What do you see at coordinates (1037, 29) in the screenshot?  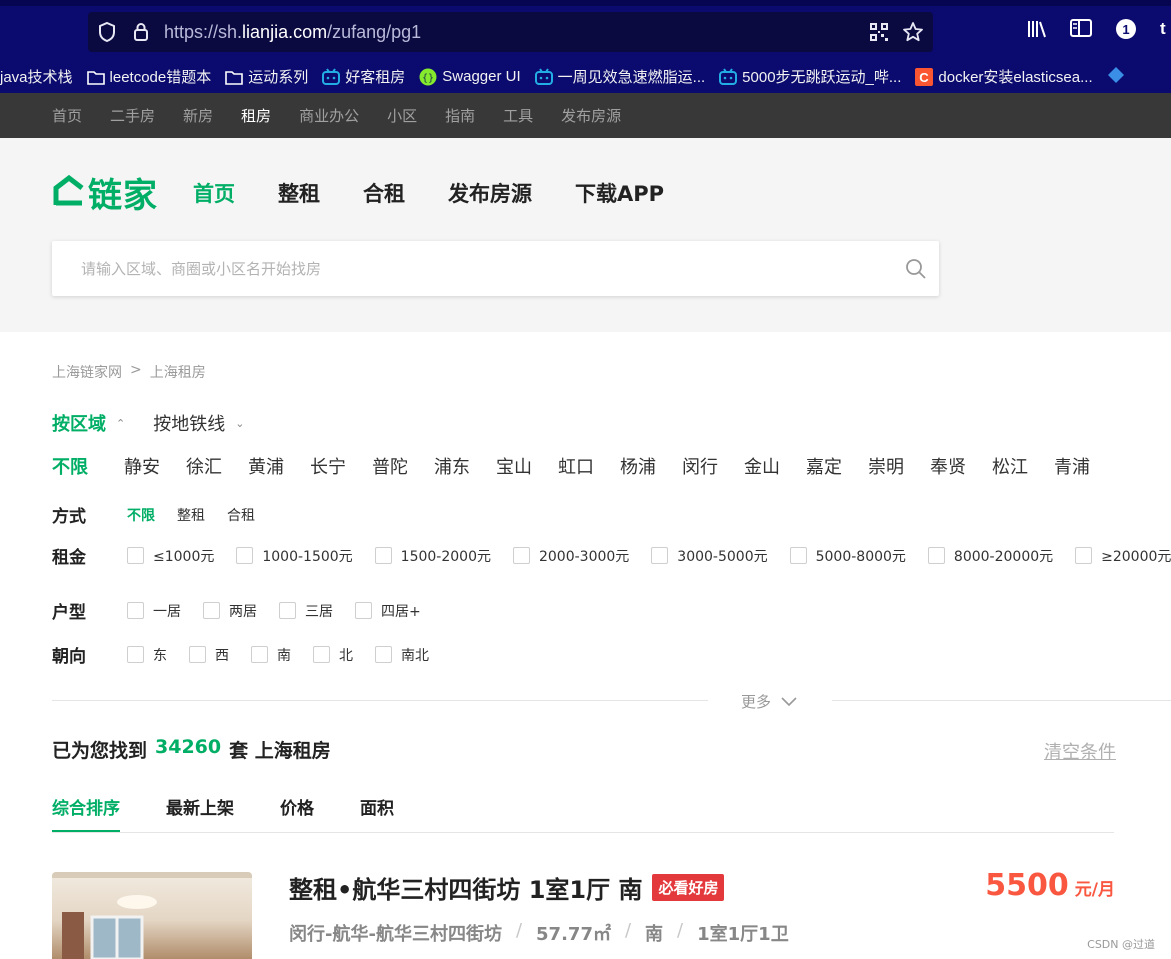 I see `library-icon` at bounding box center [1037, 29].